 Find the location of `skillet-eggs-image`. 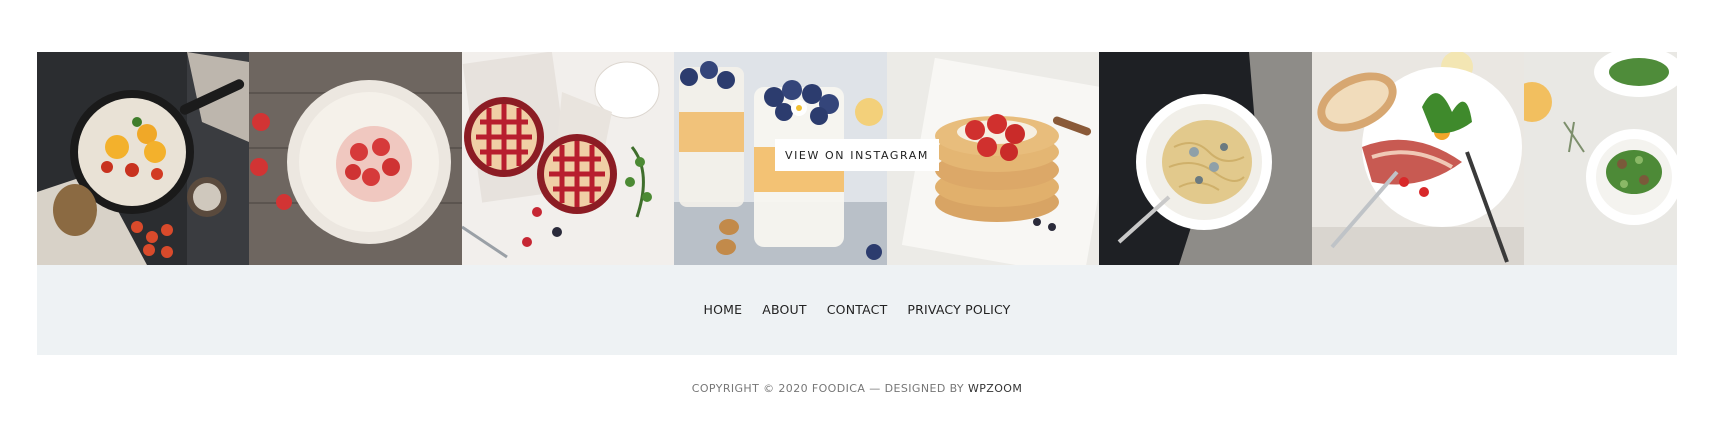

skillet-eggs-image is located at coordinates (143, 158).